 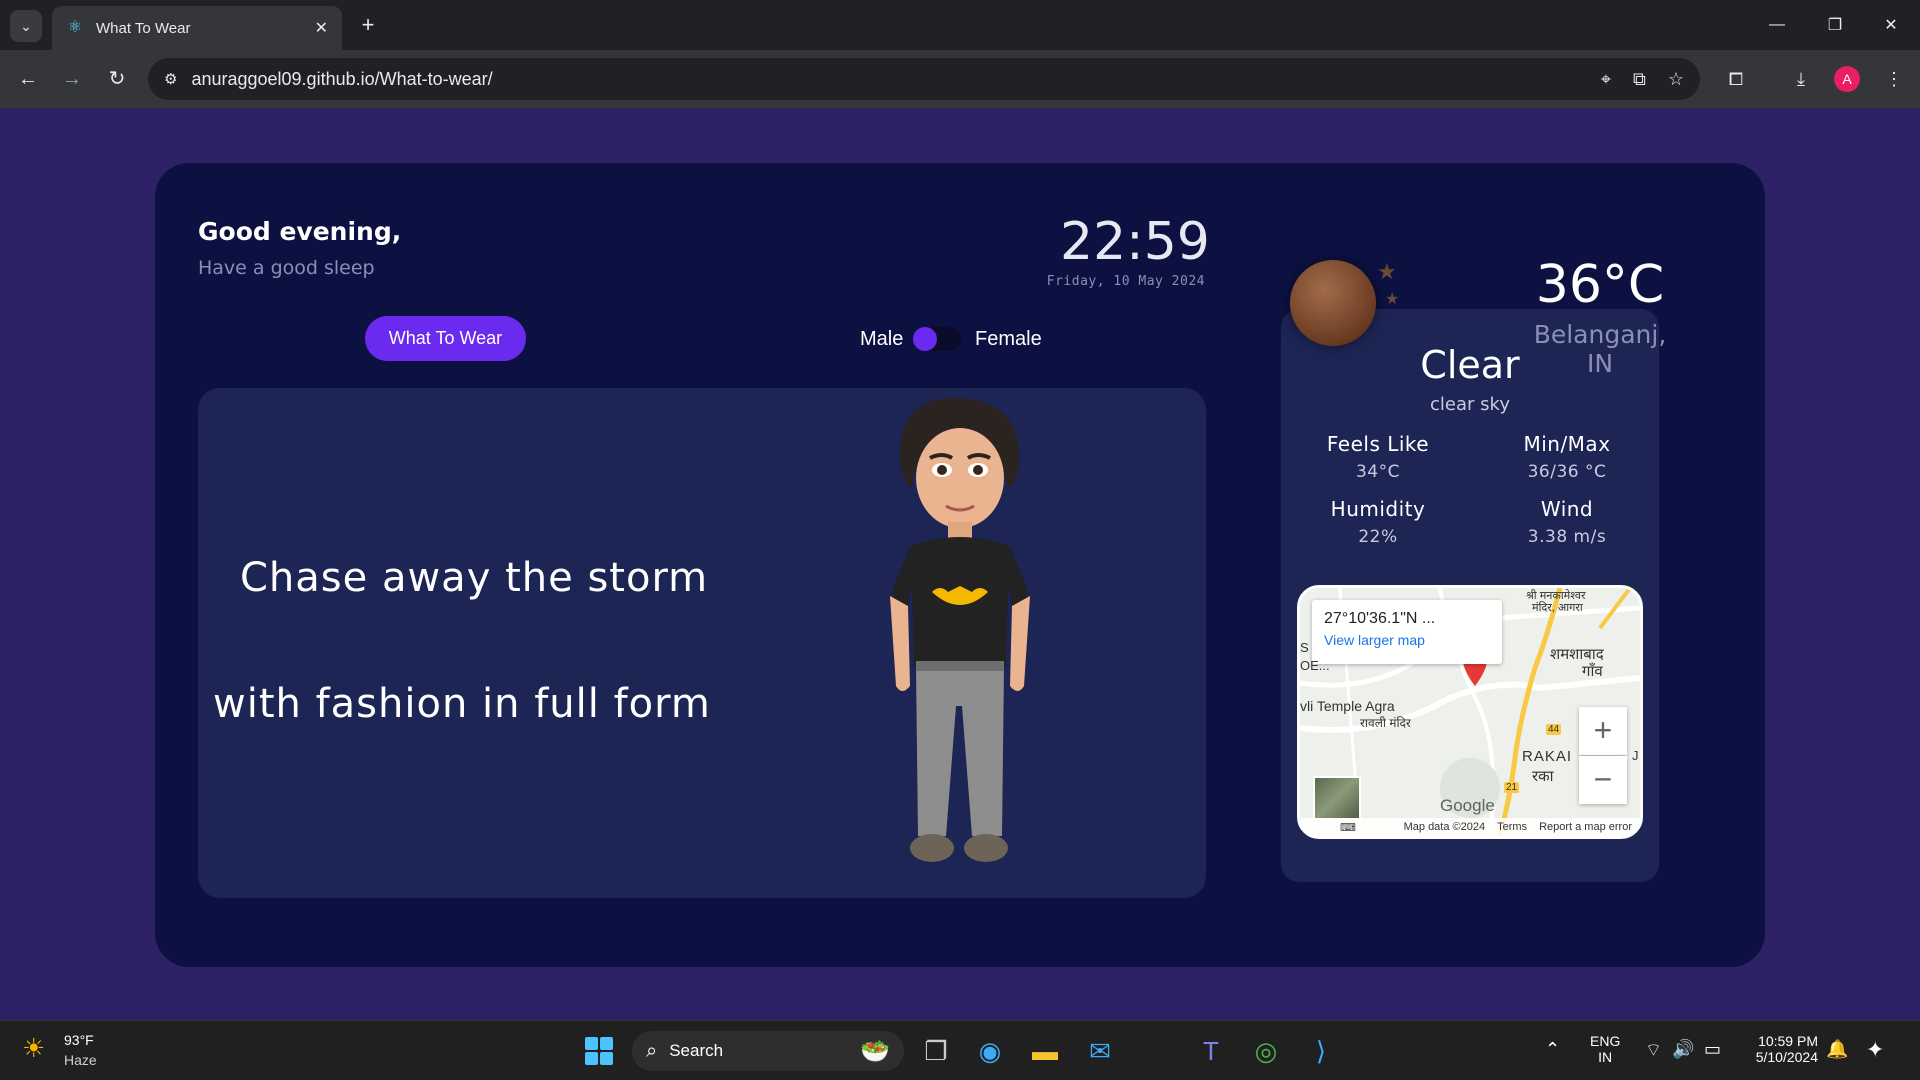 I want to click on what-to-wear-button: What To Wear, so click(x=445, y=338).